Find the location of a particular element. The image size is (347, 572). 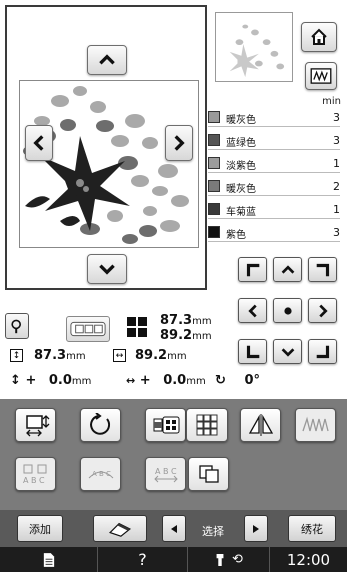

help-button: ? is located at coordinates (143, 559).